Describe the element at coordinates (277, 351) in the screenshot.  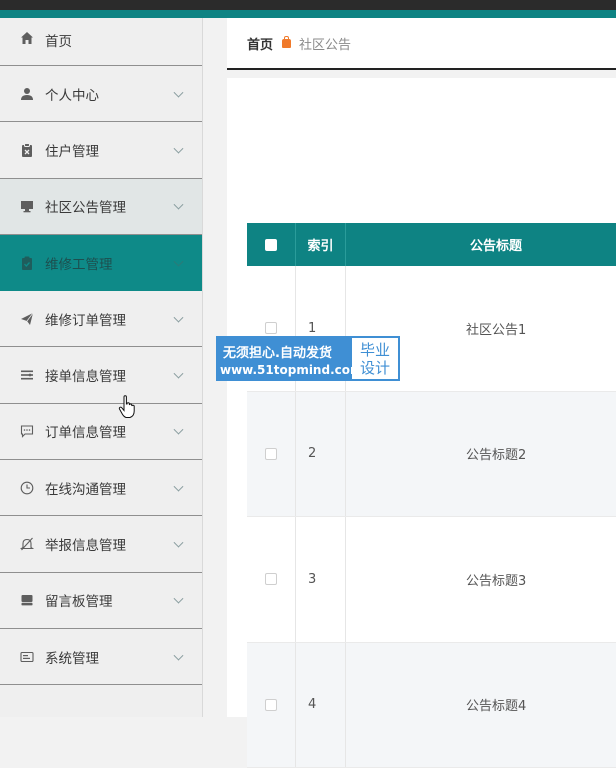
I see `watermark-slogan: 无须担心.自动发货` at that location.